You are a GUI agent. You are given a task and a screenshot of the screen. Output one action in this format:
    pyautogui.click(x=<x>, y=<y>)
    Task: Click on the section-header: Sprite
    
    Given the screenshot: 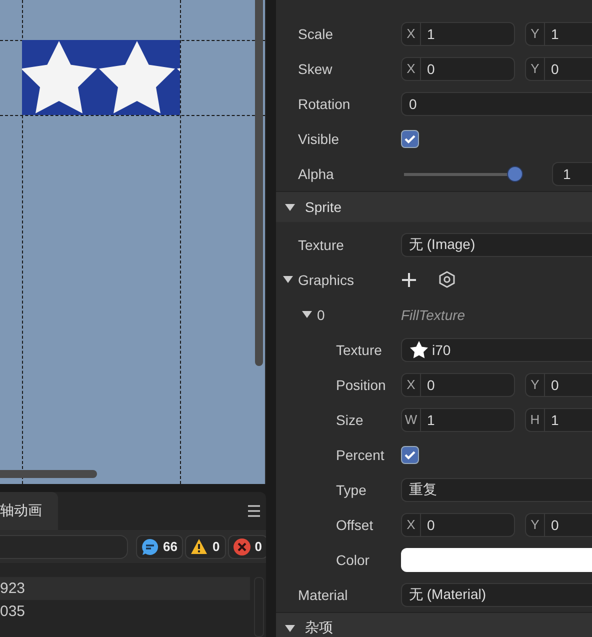 What is the action you would take?
    pyautogui.click(x=434, y=206)
    